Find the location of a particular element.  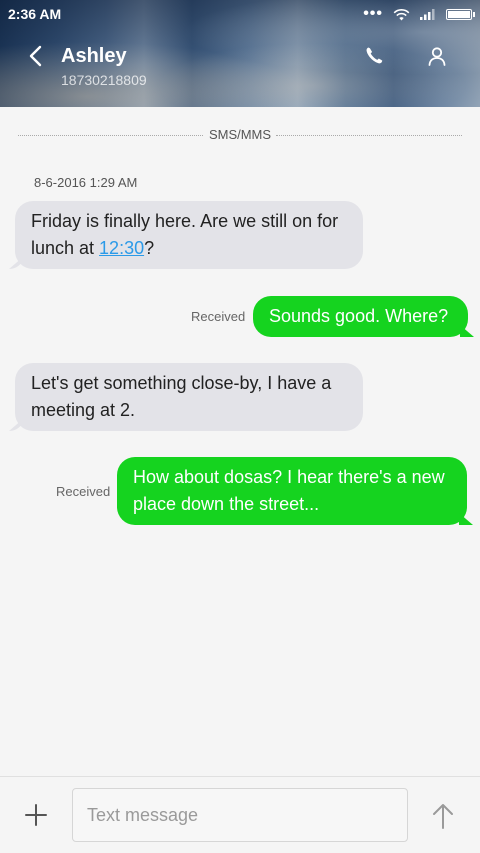

channel-divider: SMS/MMS is located at coordinates (240, 135).